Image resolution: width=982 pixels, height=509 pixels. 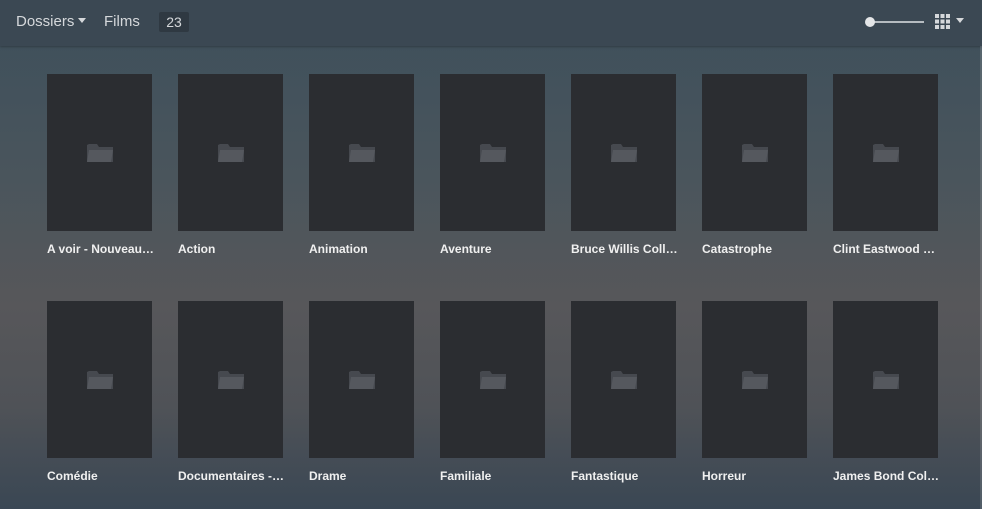 What do you see at coordinates (494, 476) in the screenshot?
I see `folder-title: Familiale` at bounding box center [494, 476].